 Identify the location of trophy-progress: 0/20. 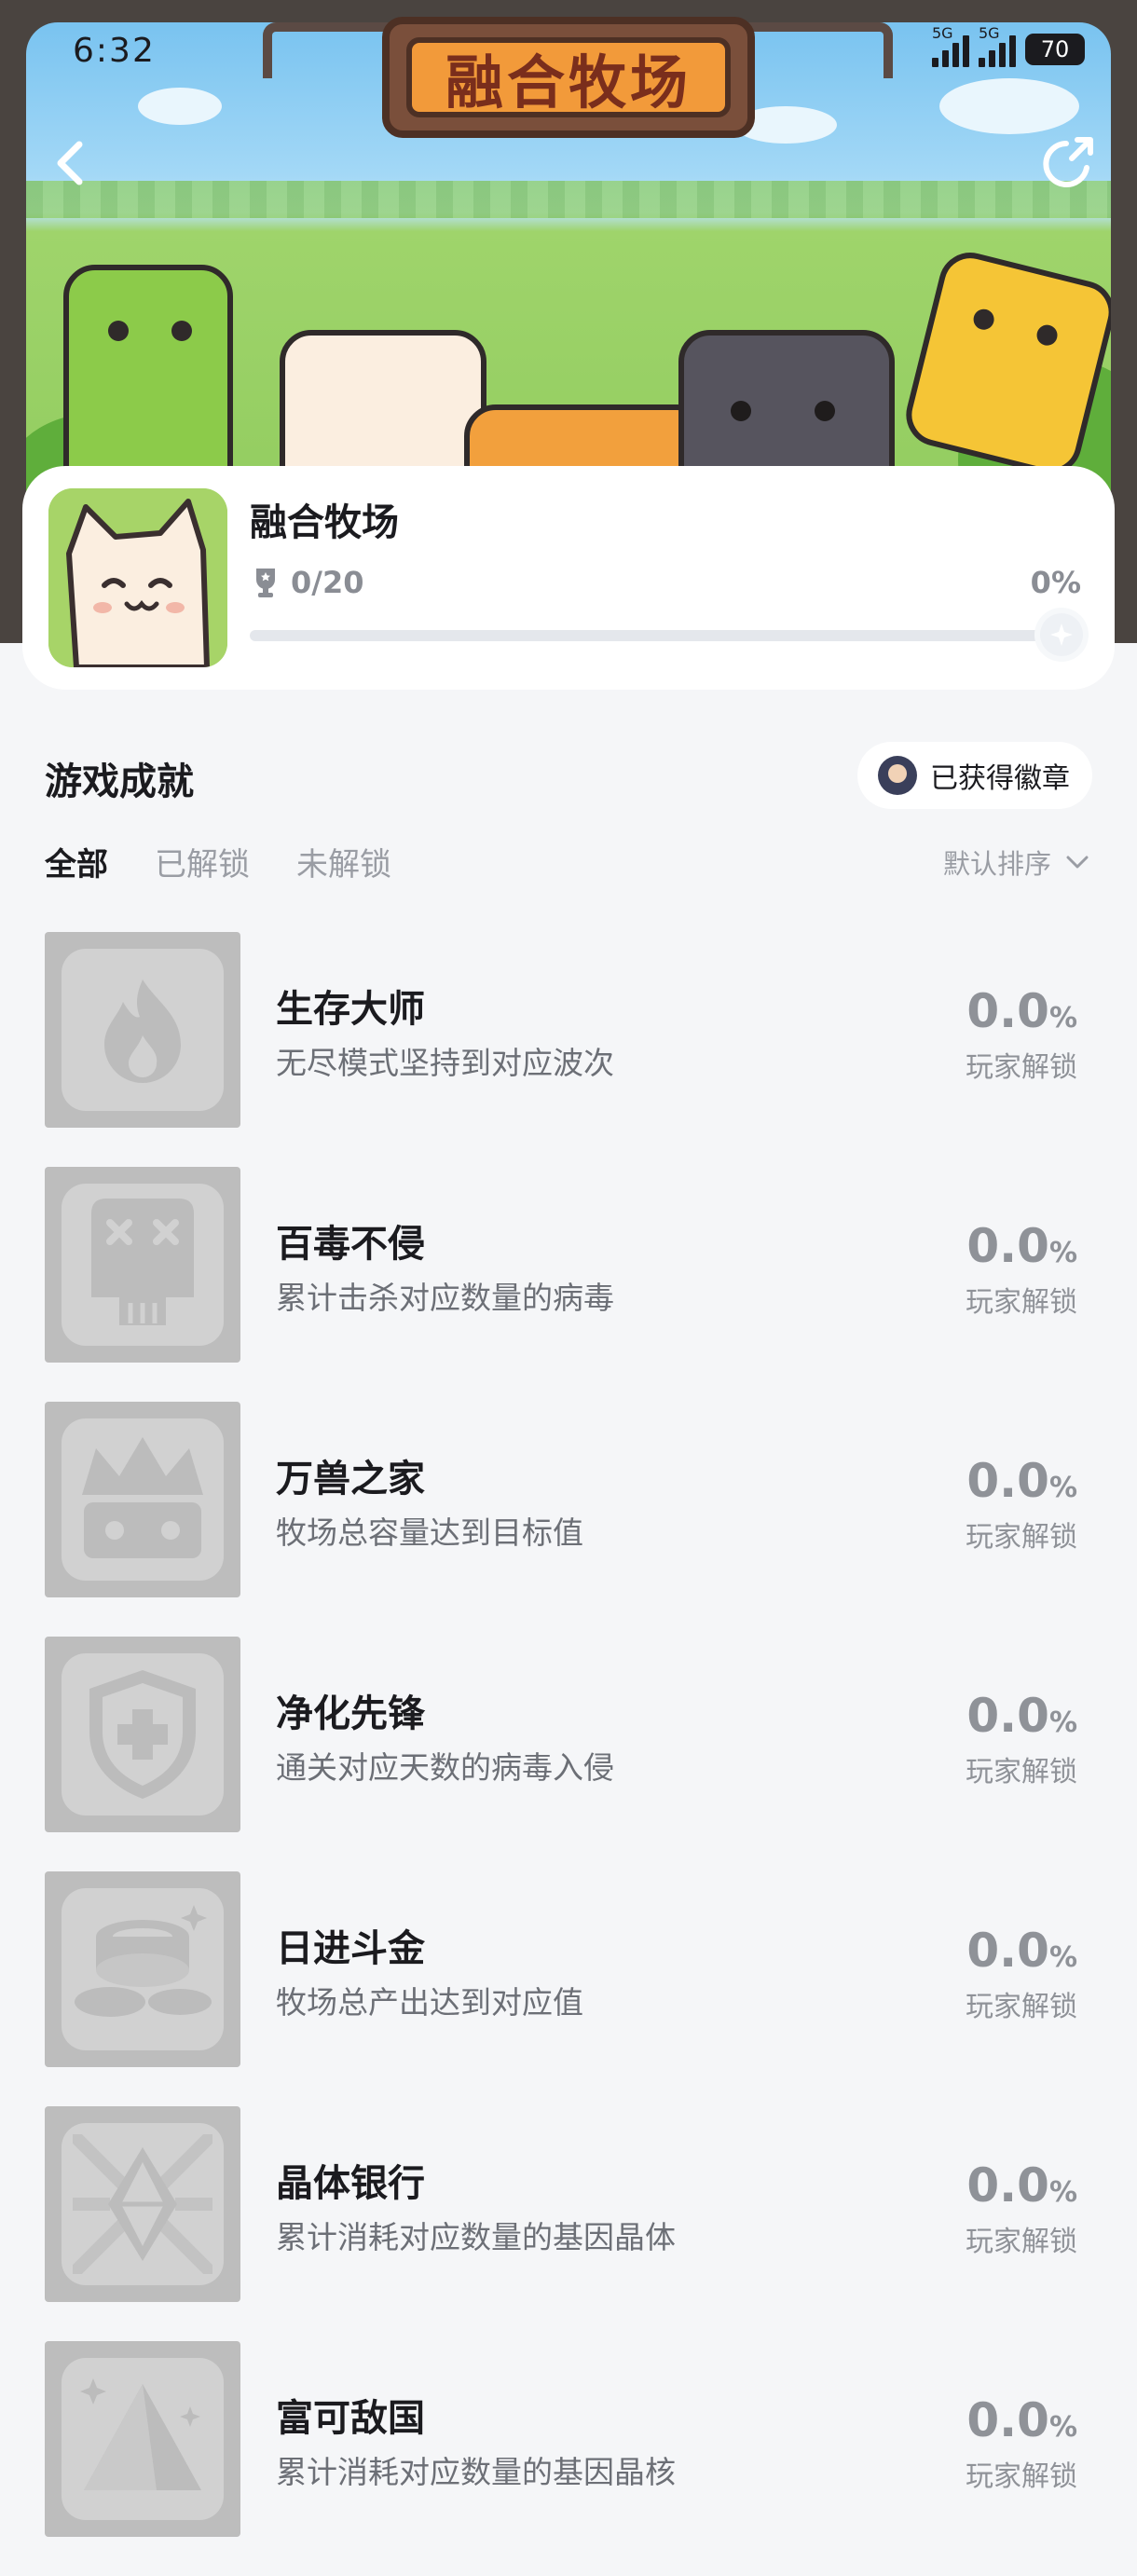
(308, 582).